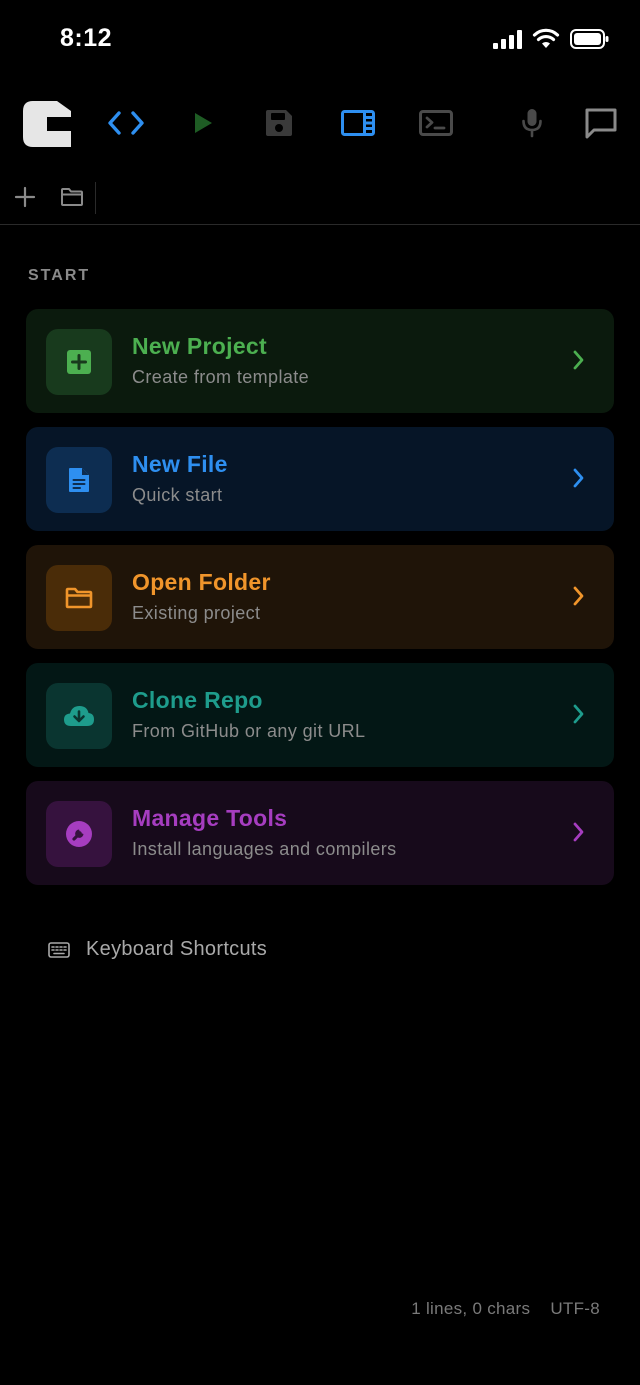  I want to click on microphone-icon, so click(532, 123).